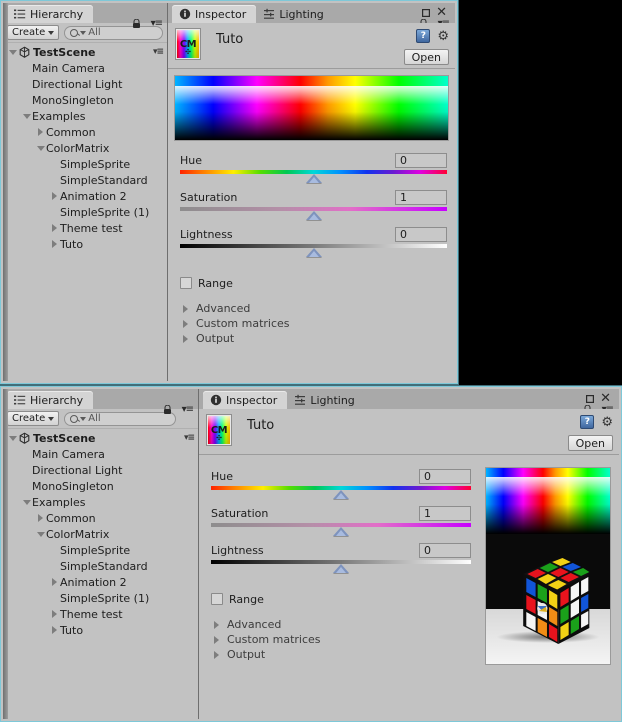 This screenshot has height=722, width=622. Describe the element at coordinates (188, 52) in the screenshot. I see `gear-glyph: ✣` at that location.